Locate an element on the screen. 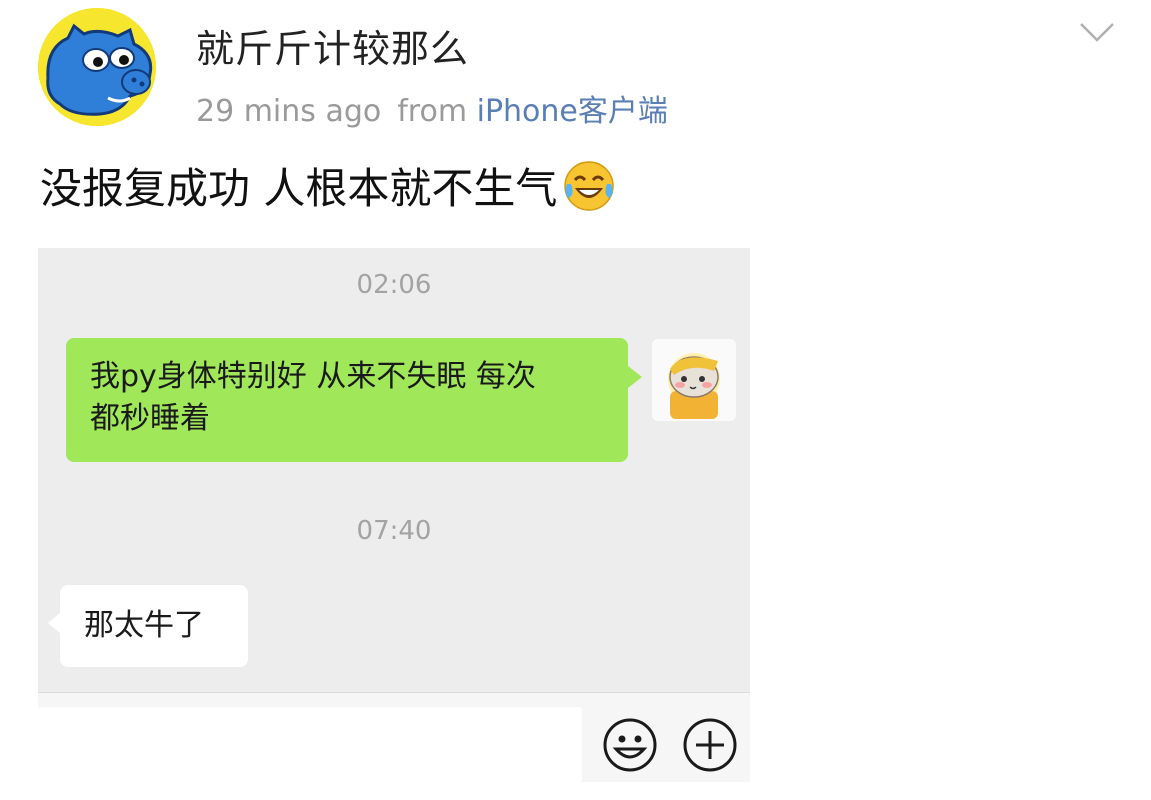 The width and height of the screenshot is (1151, 800). post-text: 没报复成功 人根本就不生气 is located at coordinates (299, 188).